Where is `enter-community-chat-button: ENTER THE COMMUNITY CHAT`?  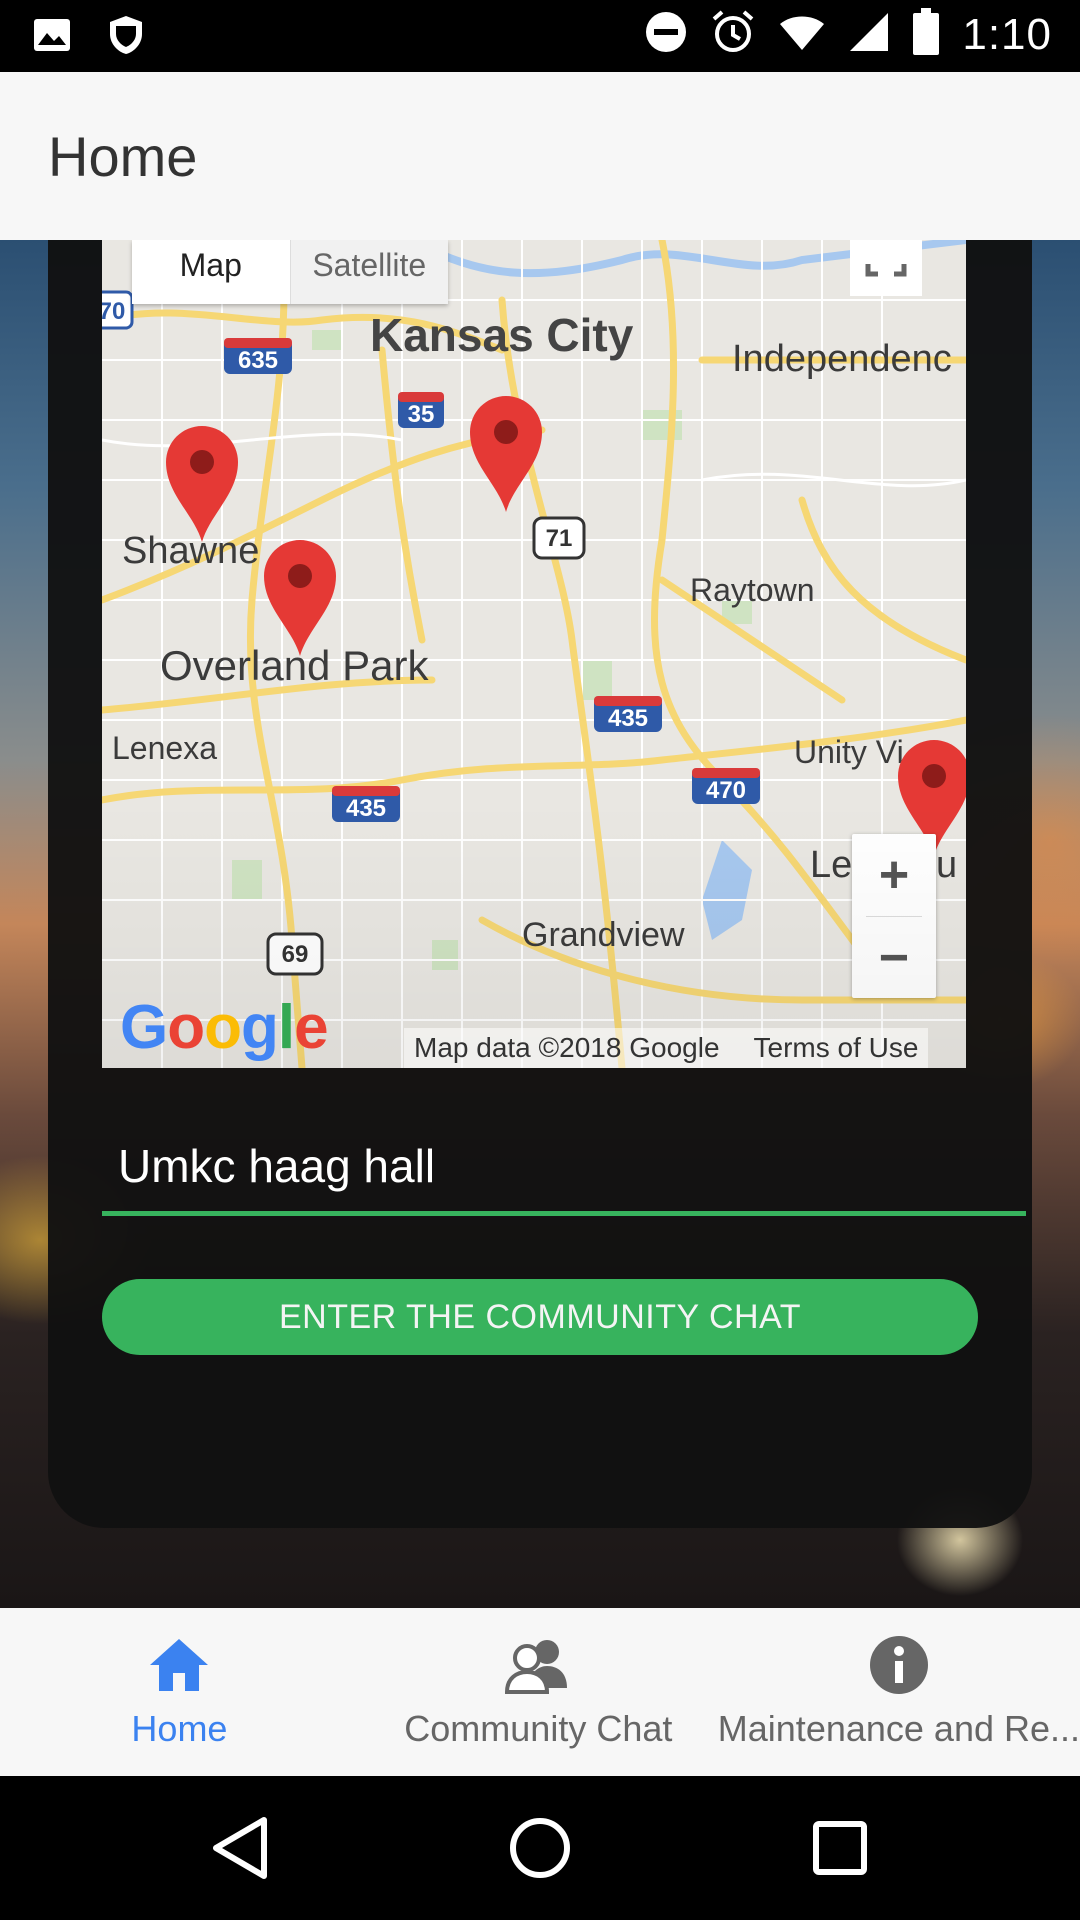 enter-community-chat-button: ENTER THE COMMUNITY CHAT is located at coordinates (540, 1317).